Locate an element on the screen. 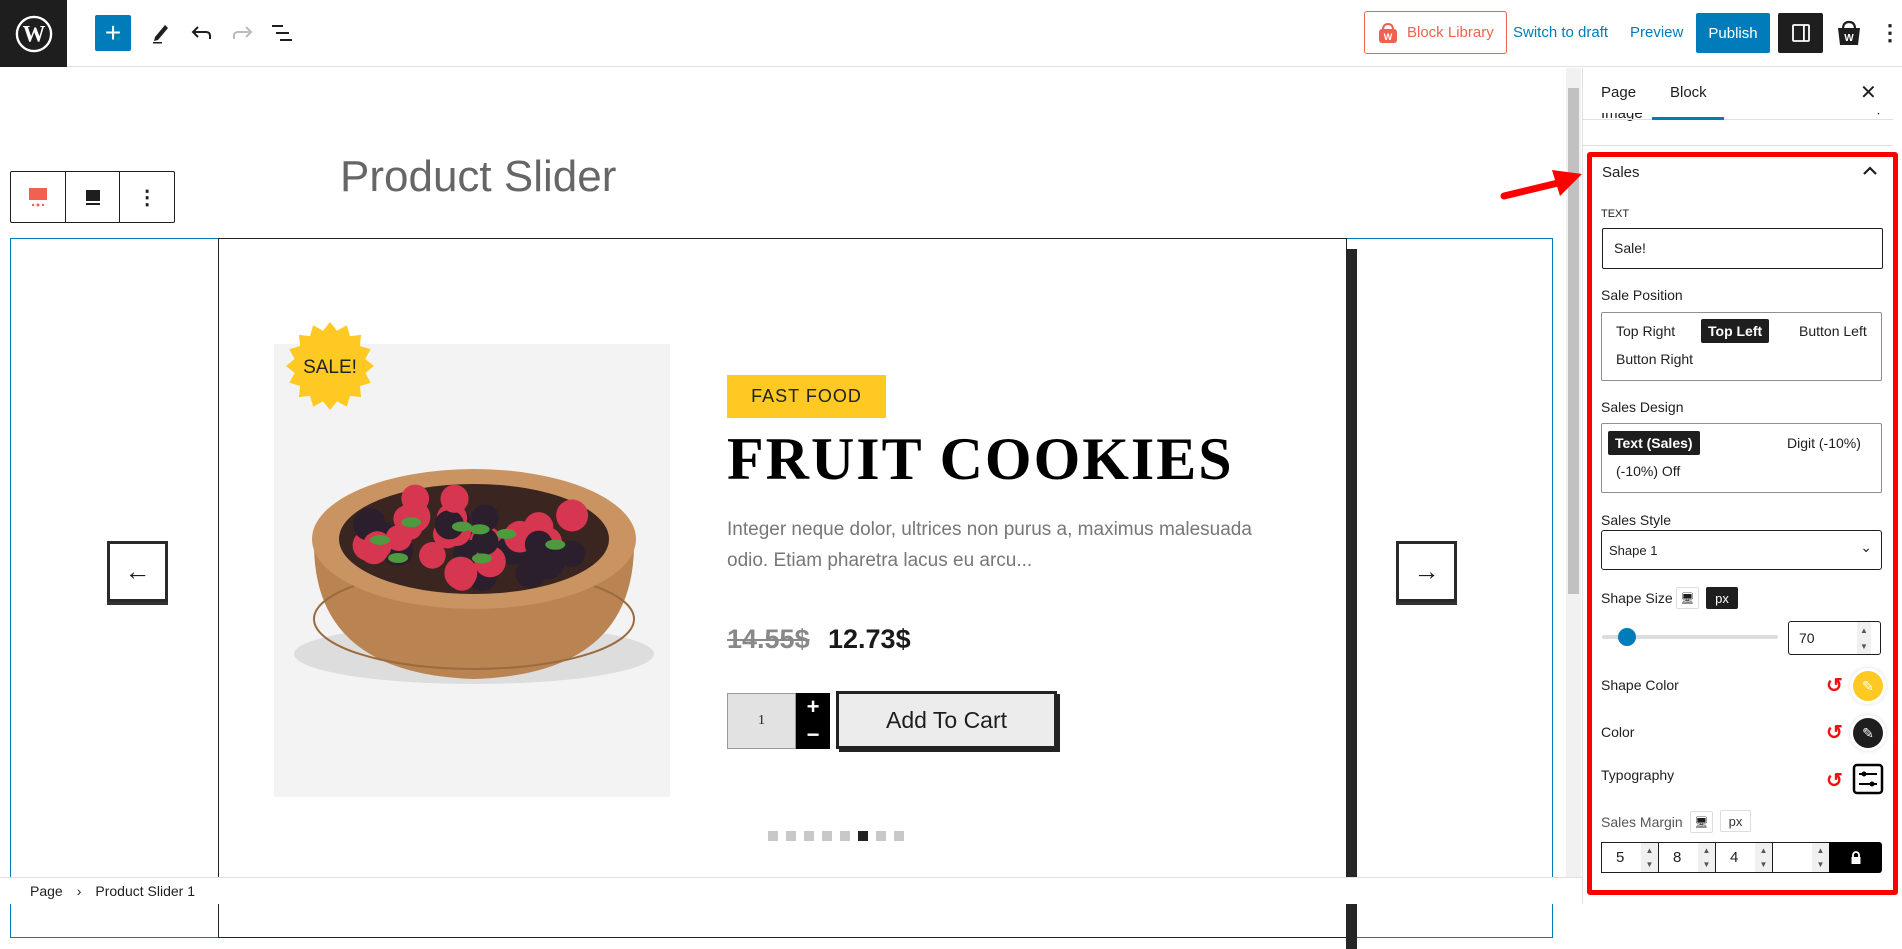  typography-settings-icon is located at coordinates (1868, 779).